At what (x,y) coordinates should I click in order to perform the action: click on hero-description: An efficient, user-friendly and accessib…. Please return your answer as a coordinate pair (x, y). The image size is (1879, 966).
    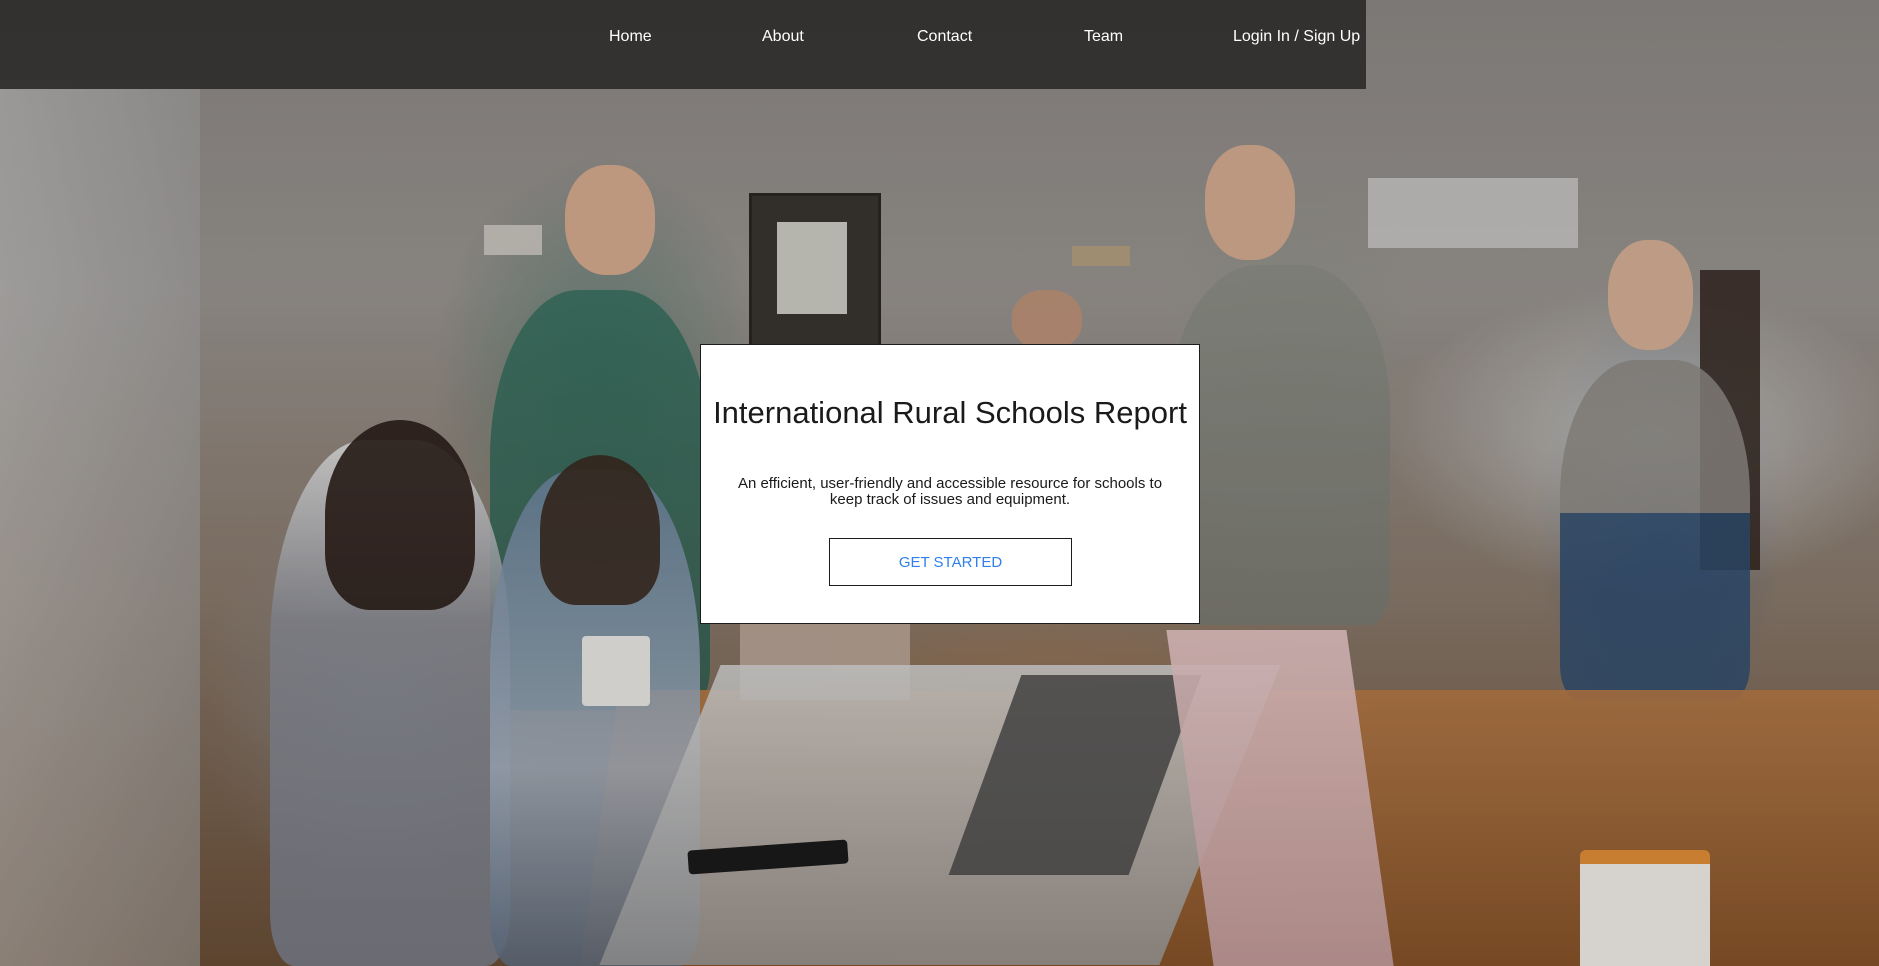
    Looking at the image, I should click on (950, 491).